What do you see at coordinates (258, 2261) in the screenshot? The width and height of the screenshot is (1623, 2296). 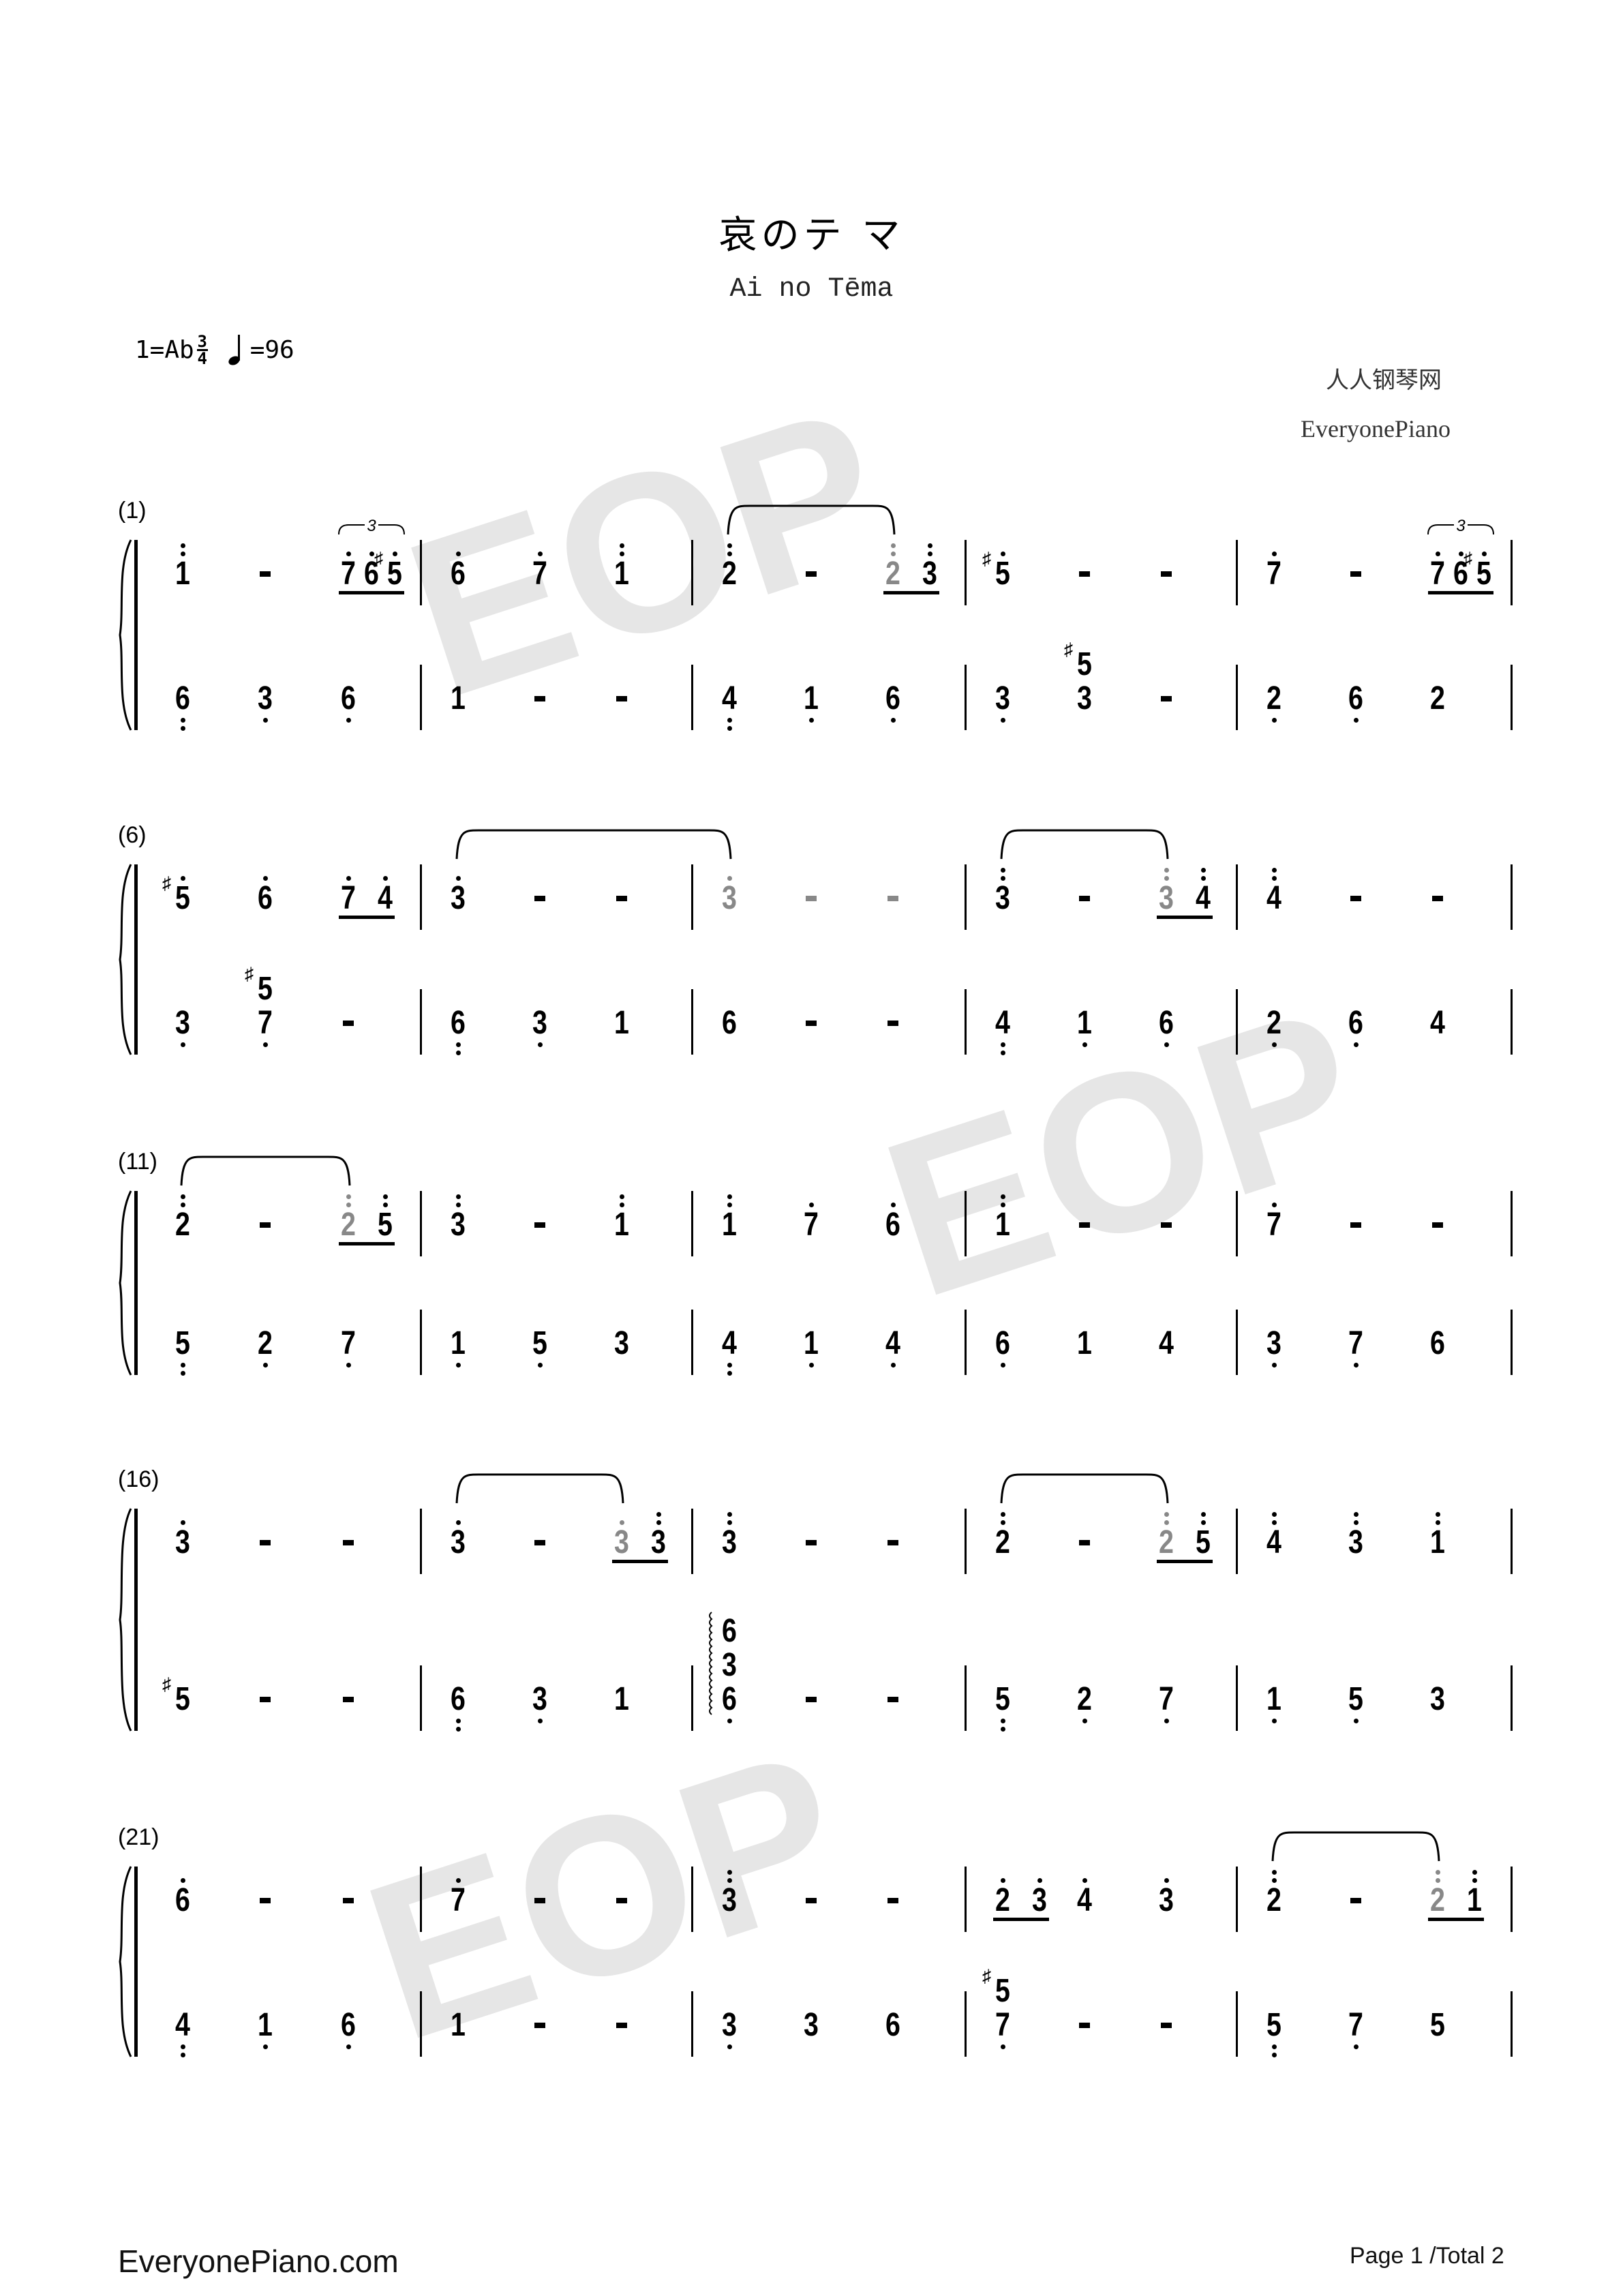 I see `footer-site-link: EveryonePiano.com` at bounding box center [258, 2261].